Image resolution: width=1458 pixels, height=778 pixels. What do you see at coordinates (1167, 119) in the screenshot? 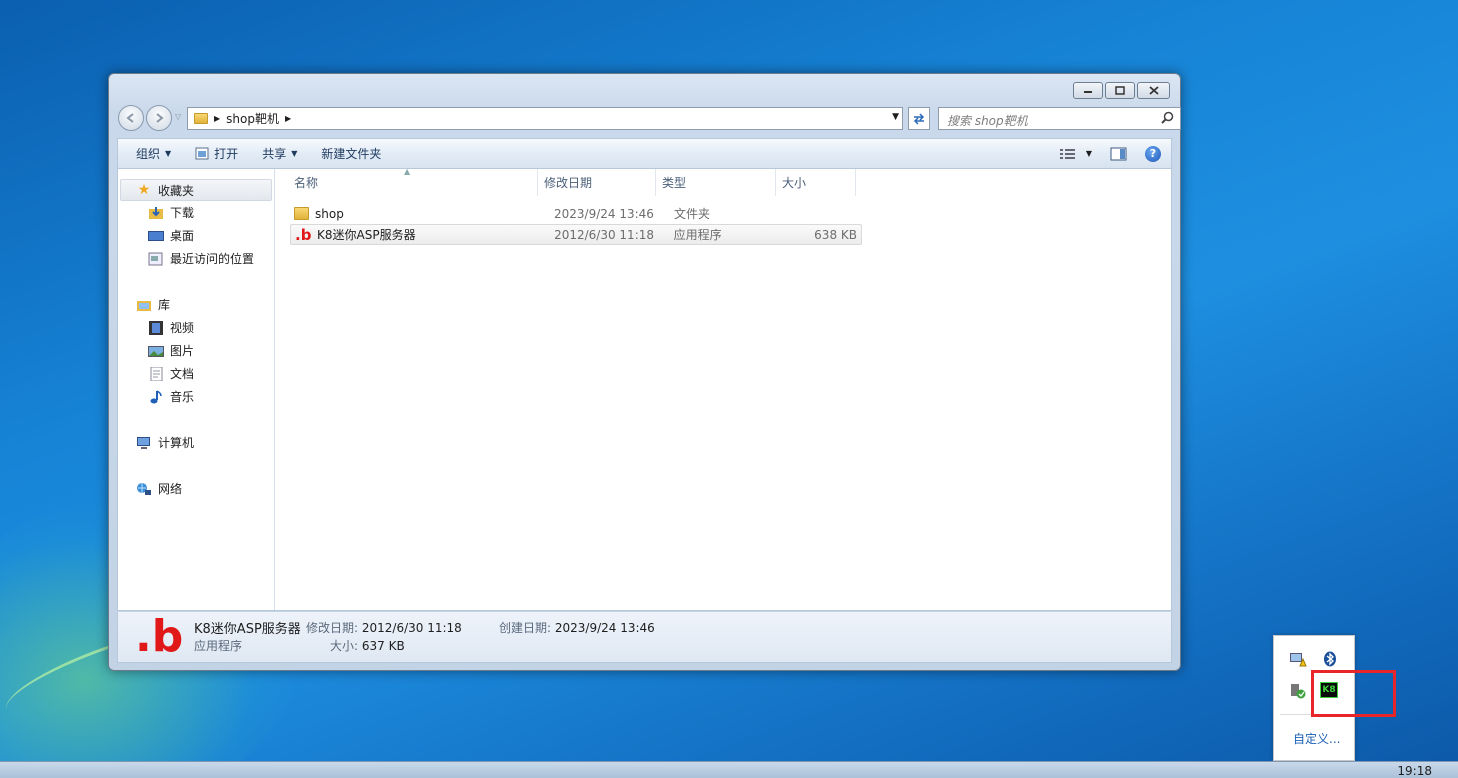
I see `search-icon` at bounding box center [1167, 119].